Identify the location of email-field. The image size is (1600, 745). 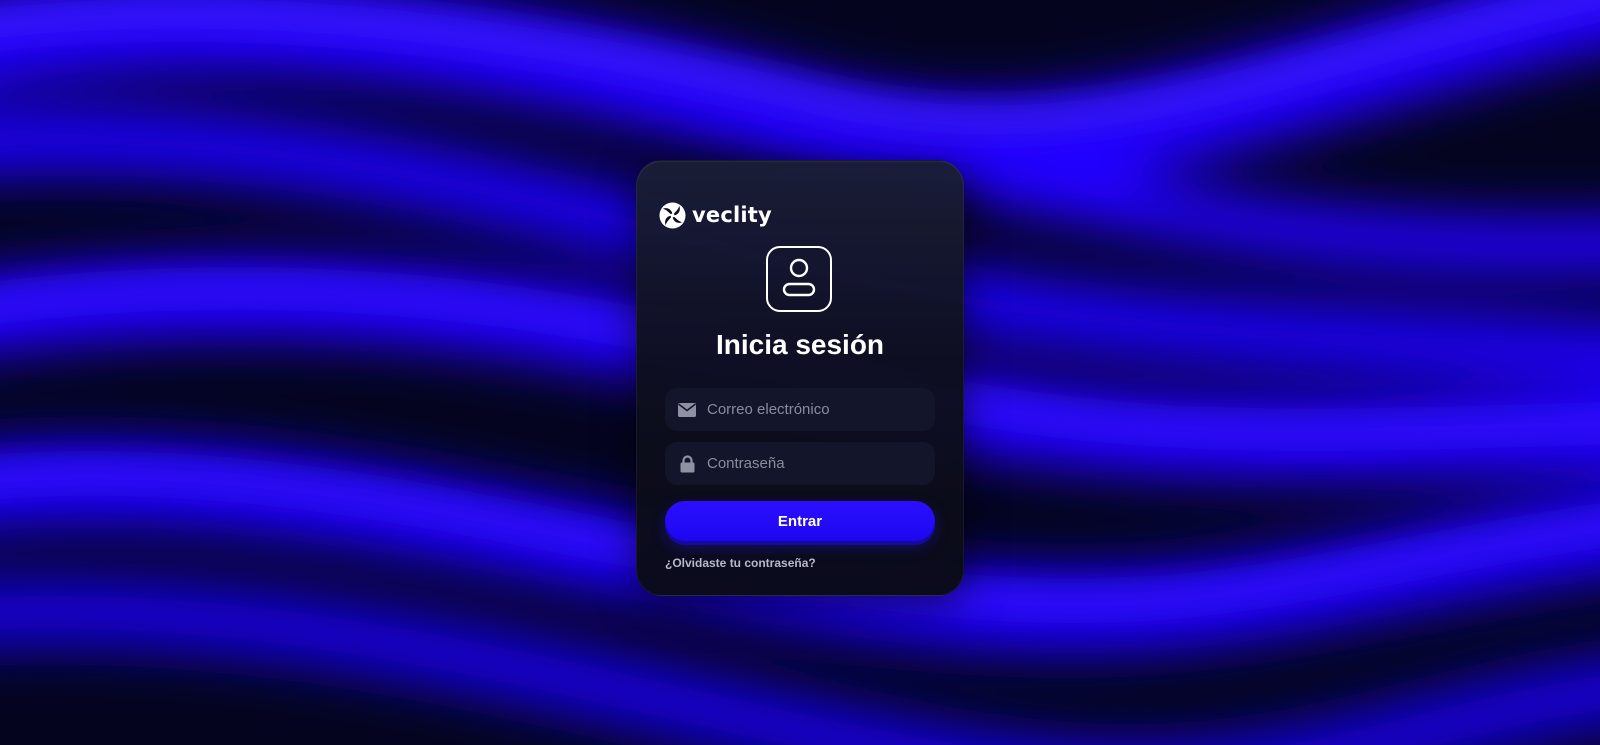
(800, 409).